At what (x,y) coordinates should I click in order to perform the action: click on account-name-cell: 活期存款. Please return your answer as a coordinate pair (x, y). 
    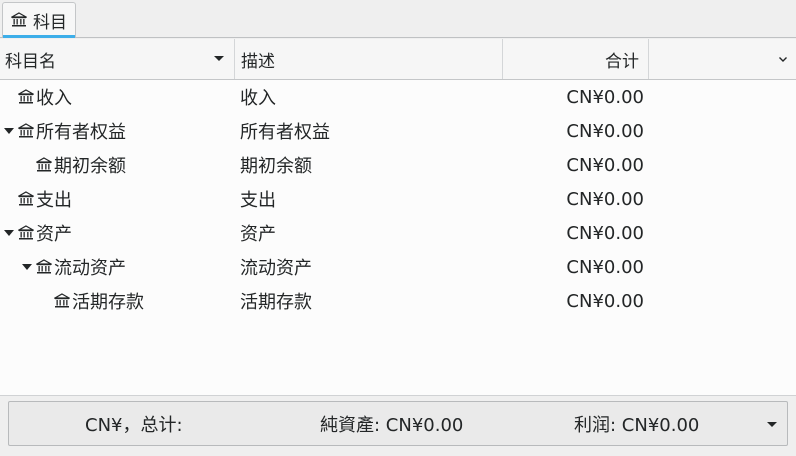
    Looking at the image, I should click on (117, 301).